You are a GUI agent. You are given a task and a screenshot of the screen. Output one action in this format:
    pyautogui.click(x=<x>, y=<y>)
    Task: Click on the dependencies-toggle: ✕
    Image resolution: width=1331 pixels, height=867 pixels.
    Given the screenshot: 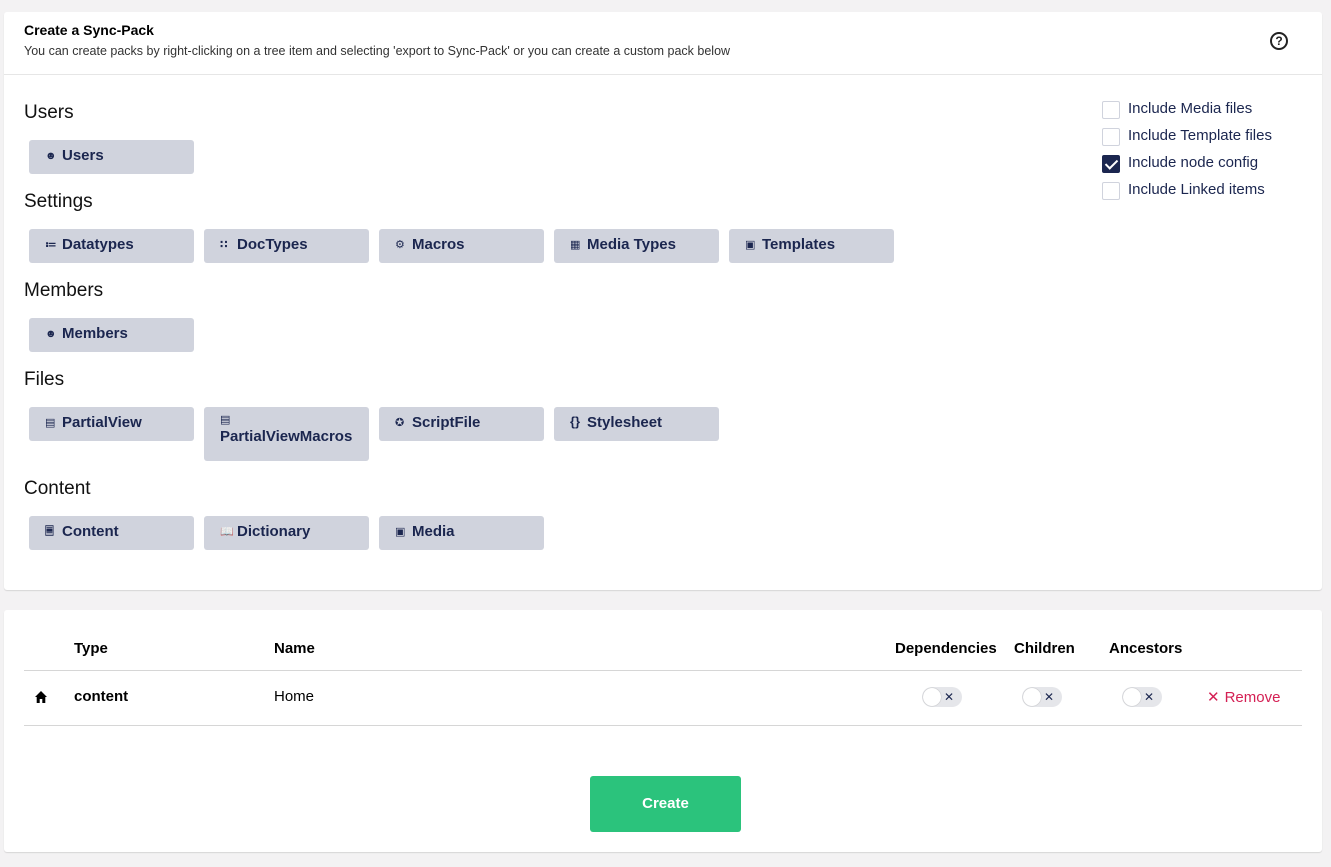 What is the action you would take?
    pyautogui.click(x=942, y=697)
    